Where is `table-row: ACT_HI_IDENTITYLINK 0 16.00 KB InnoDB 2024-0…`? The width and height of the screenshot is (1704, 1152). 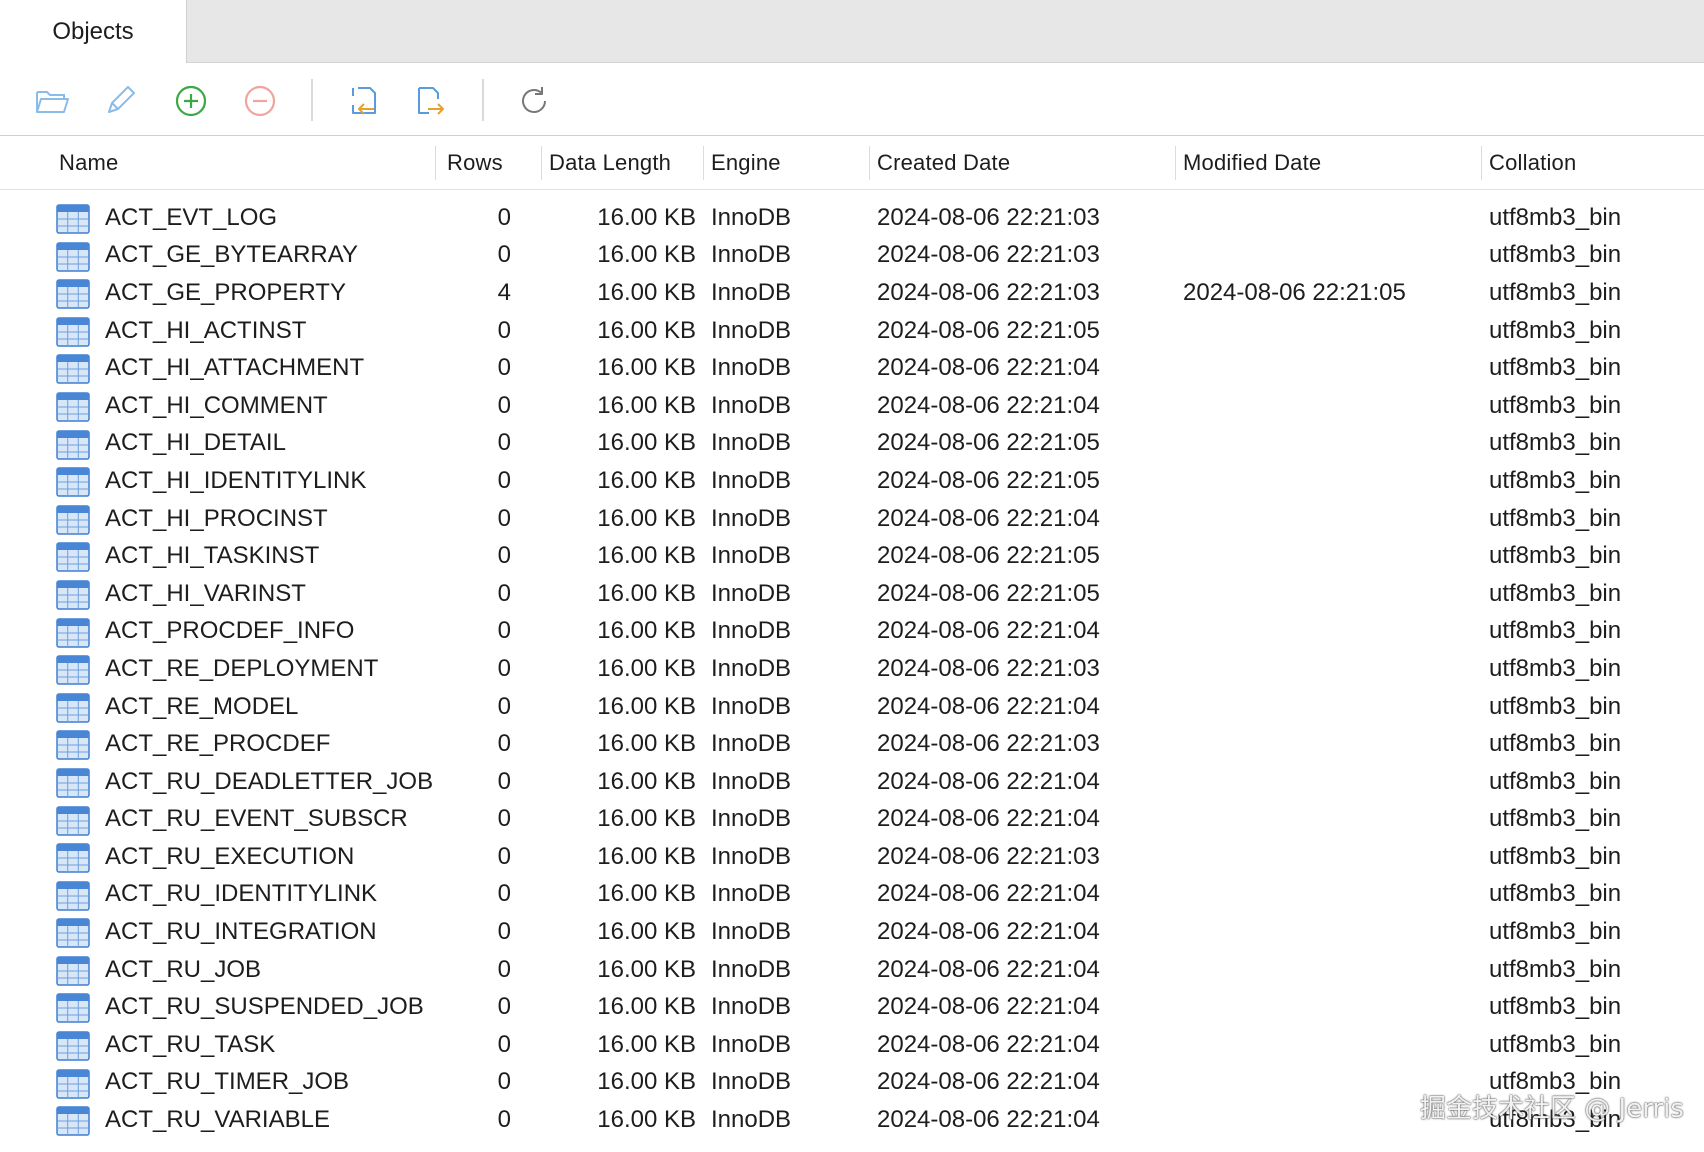 table-row: ACT_HI_IDENTITYLINK 0 16.00 KB InnoDB 2024-0… is located at coordinates (852, 481).